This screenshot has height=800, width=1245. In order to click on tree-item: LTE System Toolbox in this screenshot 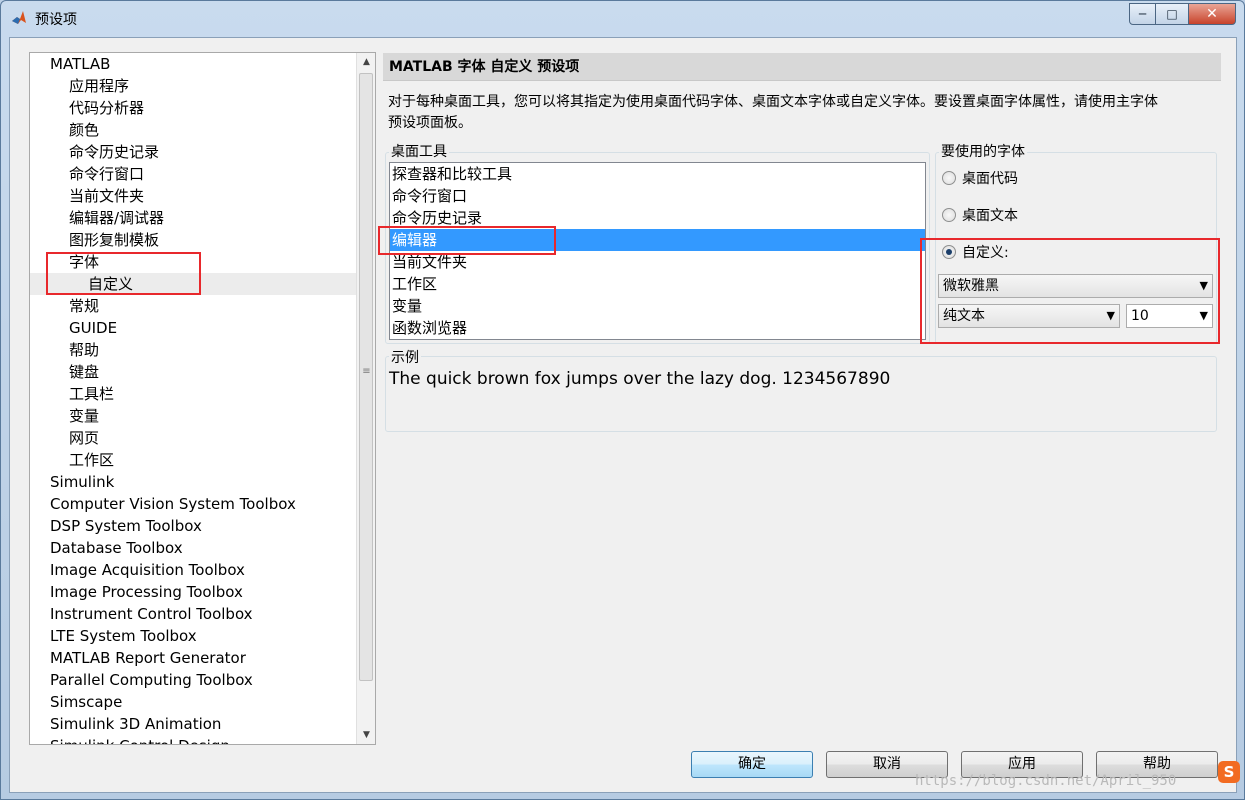, I will do `click(193, 636)`.